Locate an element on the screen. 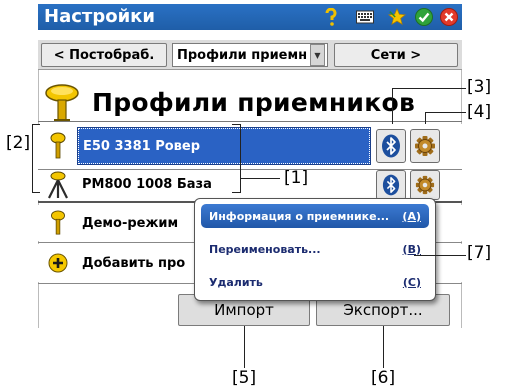 The height and width of the screenshot is (390, 505). receiver-row: E50 3381 Ровер is located at coordinates (250, 146).